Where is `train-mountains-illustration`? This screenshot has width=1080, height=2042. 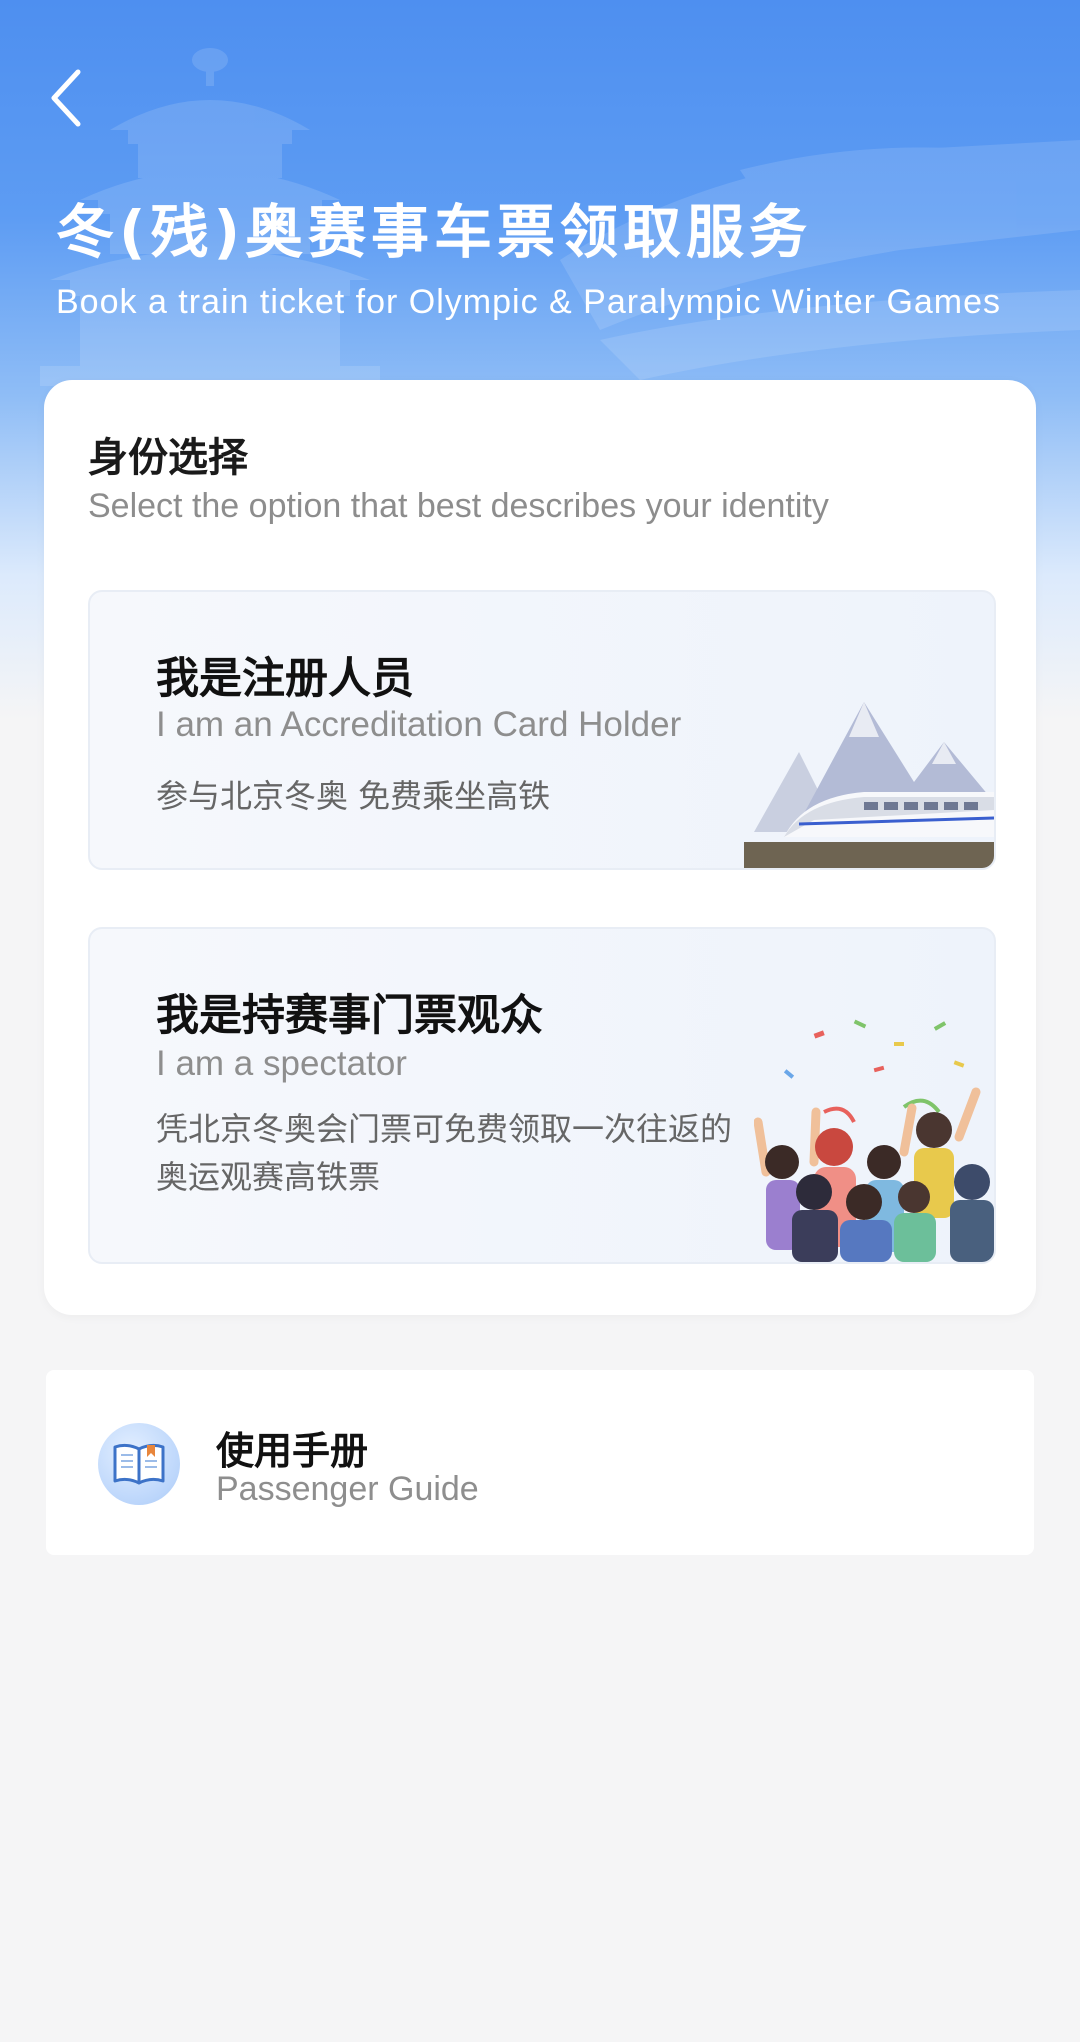
train-mountains-illustration is located at coordinates (869, 785).